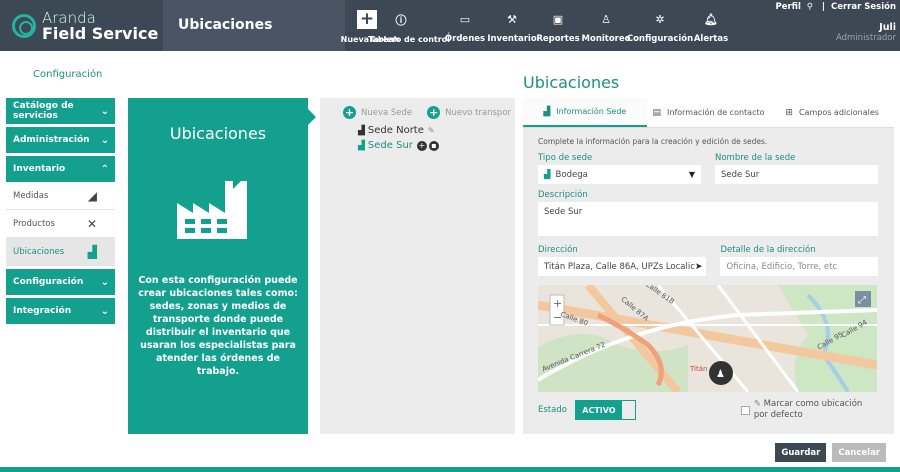 The width and height of the screenshot is (900, 472). Describe the element at coordinates (478, 113) in the screenshot. I see `new-transport-button: Nuevo transpor` at that location.